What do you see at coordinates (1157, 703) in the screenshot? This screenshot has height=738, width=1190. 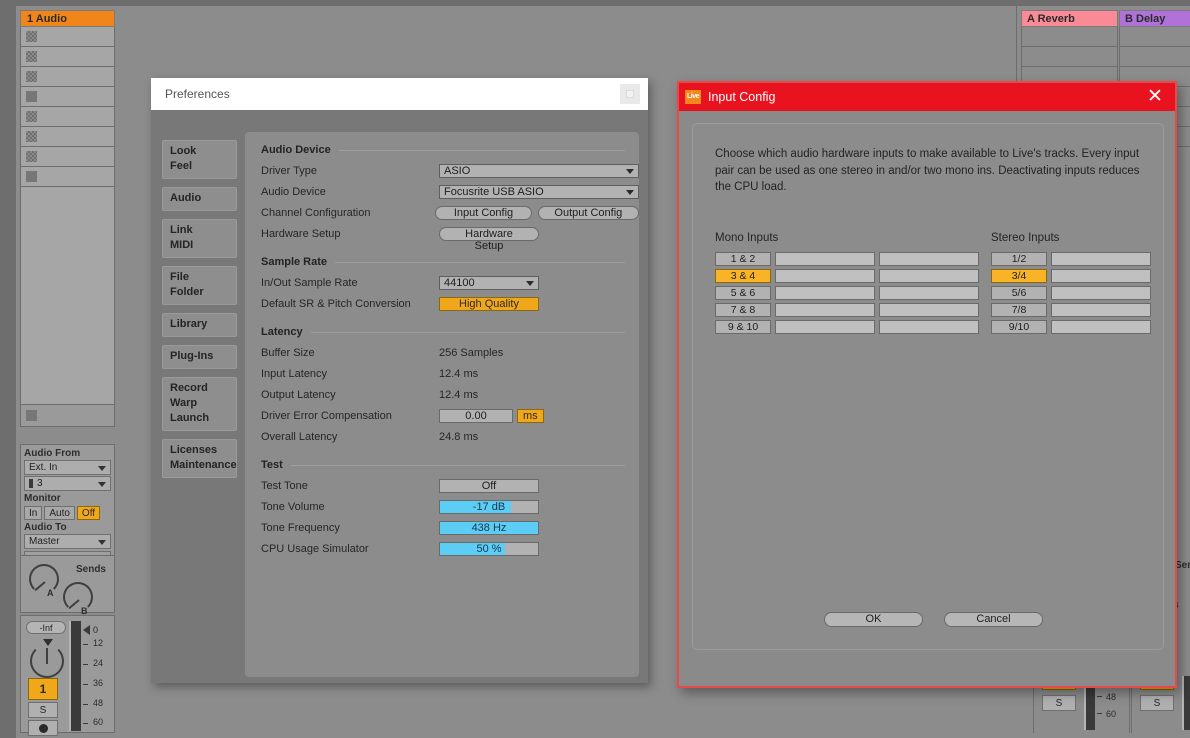 I see `return-b-solo-button: S` at bounding box center [1157, 703].